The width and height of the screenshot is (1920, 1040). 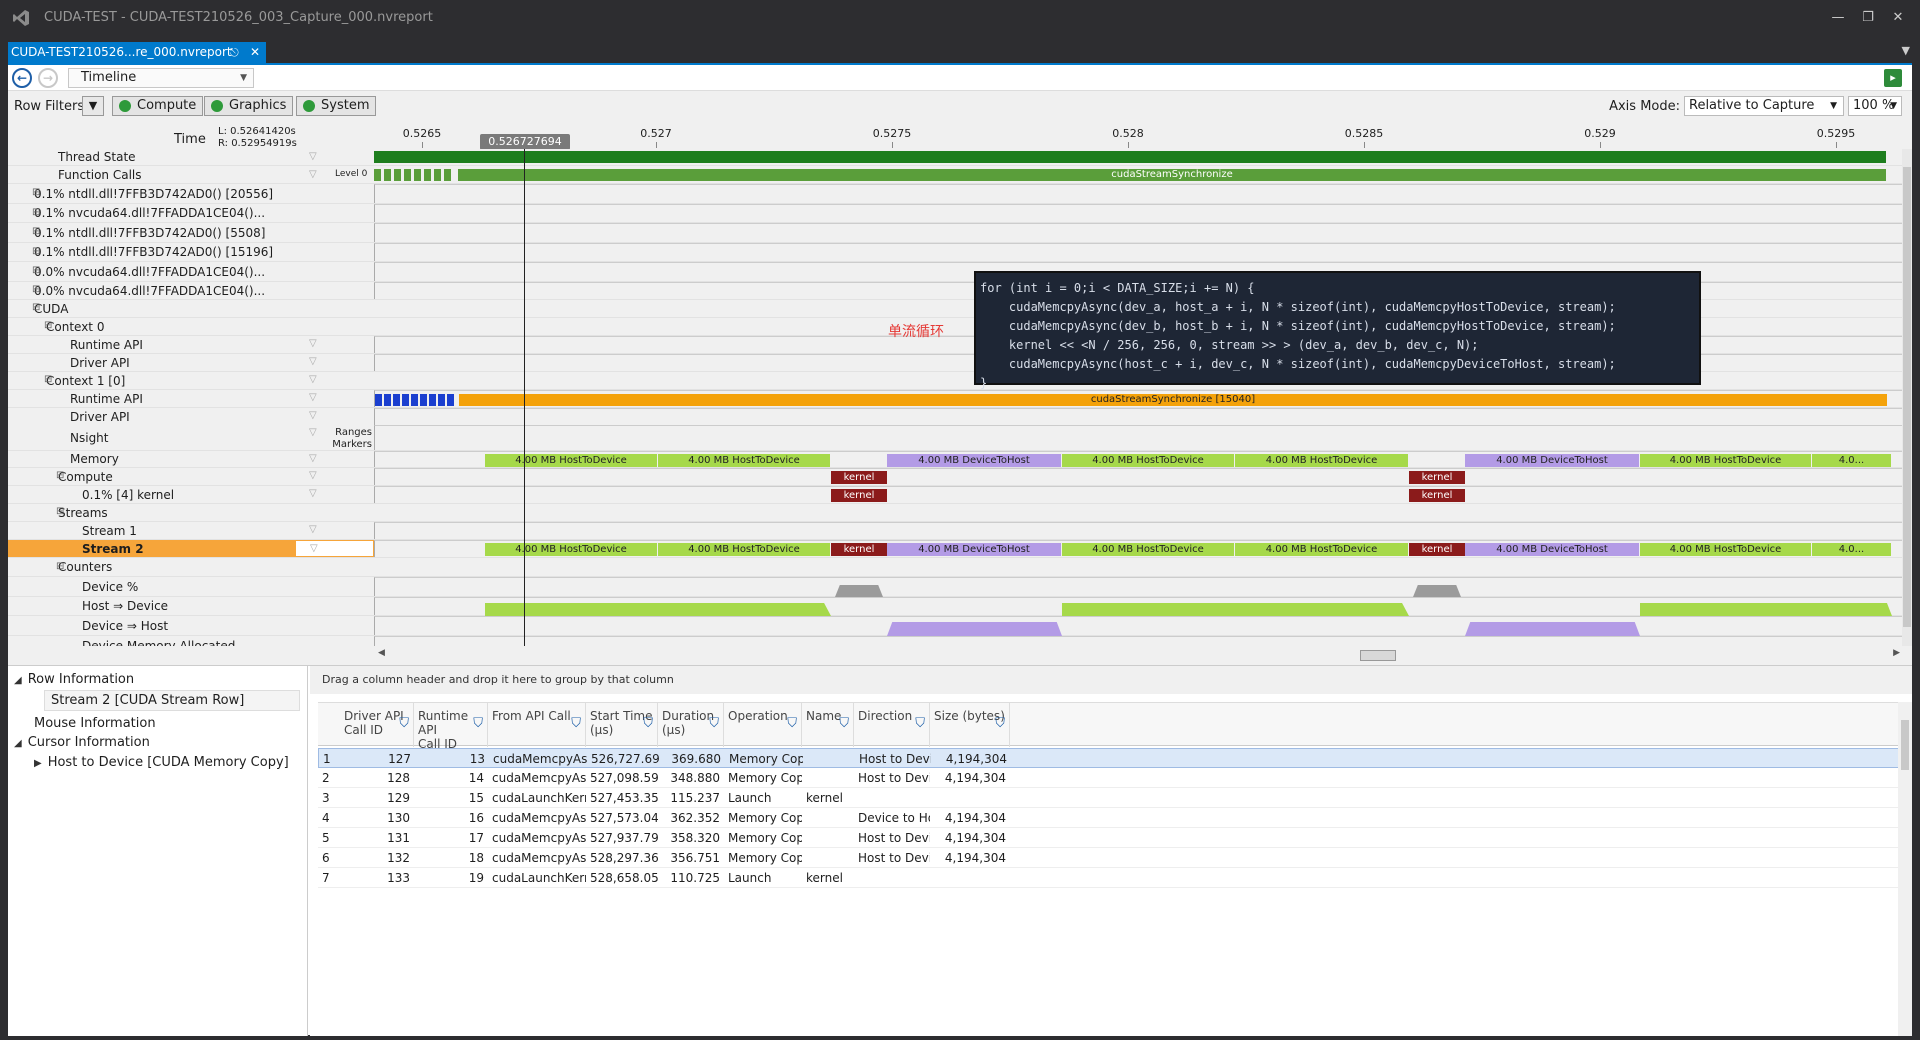 What do you see at coordinates (537, 725) in the screenshot?
I see `column-header: From API Call ⛉` at bounding box center [537, 725].